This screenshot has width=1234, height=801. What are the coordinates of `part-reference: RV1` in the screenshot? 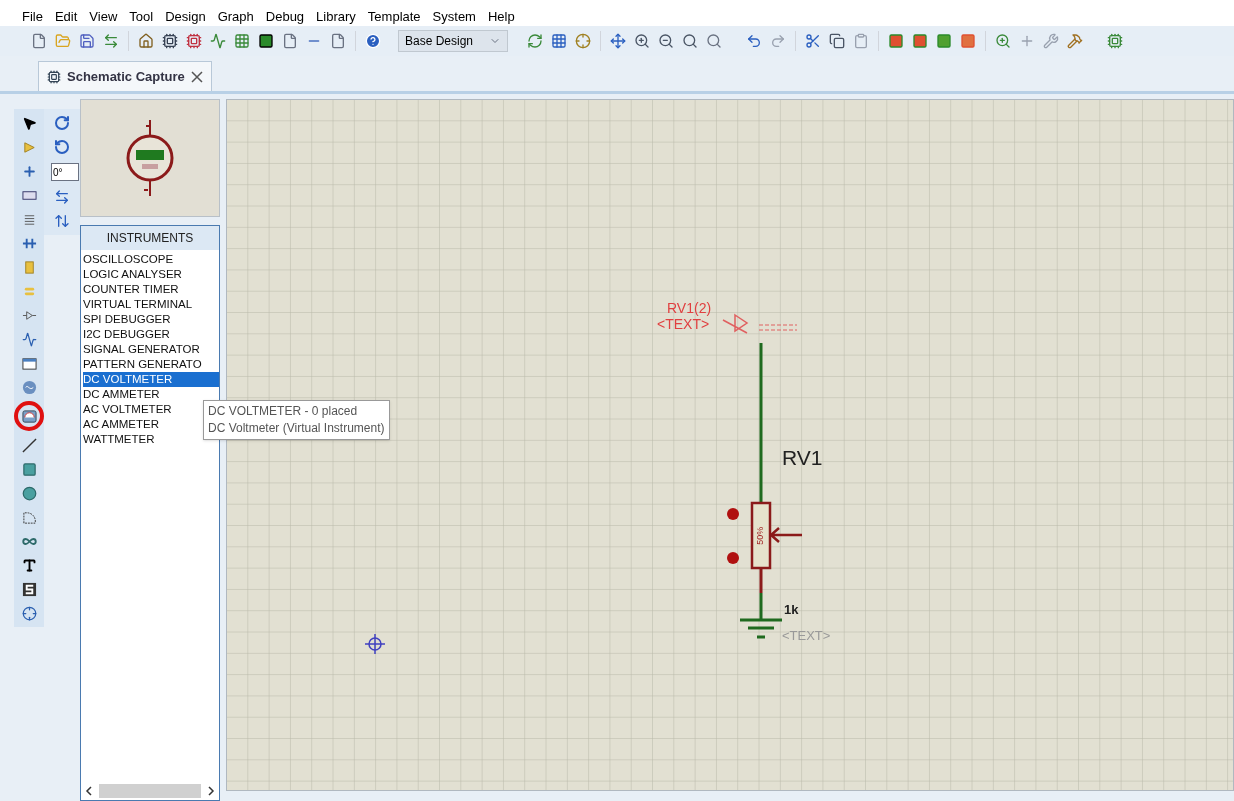 It's located at (802, 458).